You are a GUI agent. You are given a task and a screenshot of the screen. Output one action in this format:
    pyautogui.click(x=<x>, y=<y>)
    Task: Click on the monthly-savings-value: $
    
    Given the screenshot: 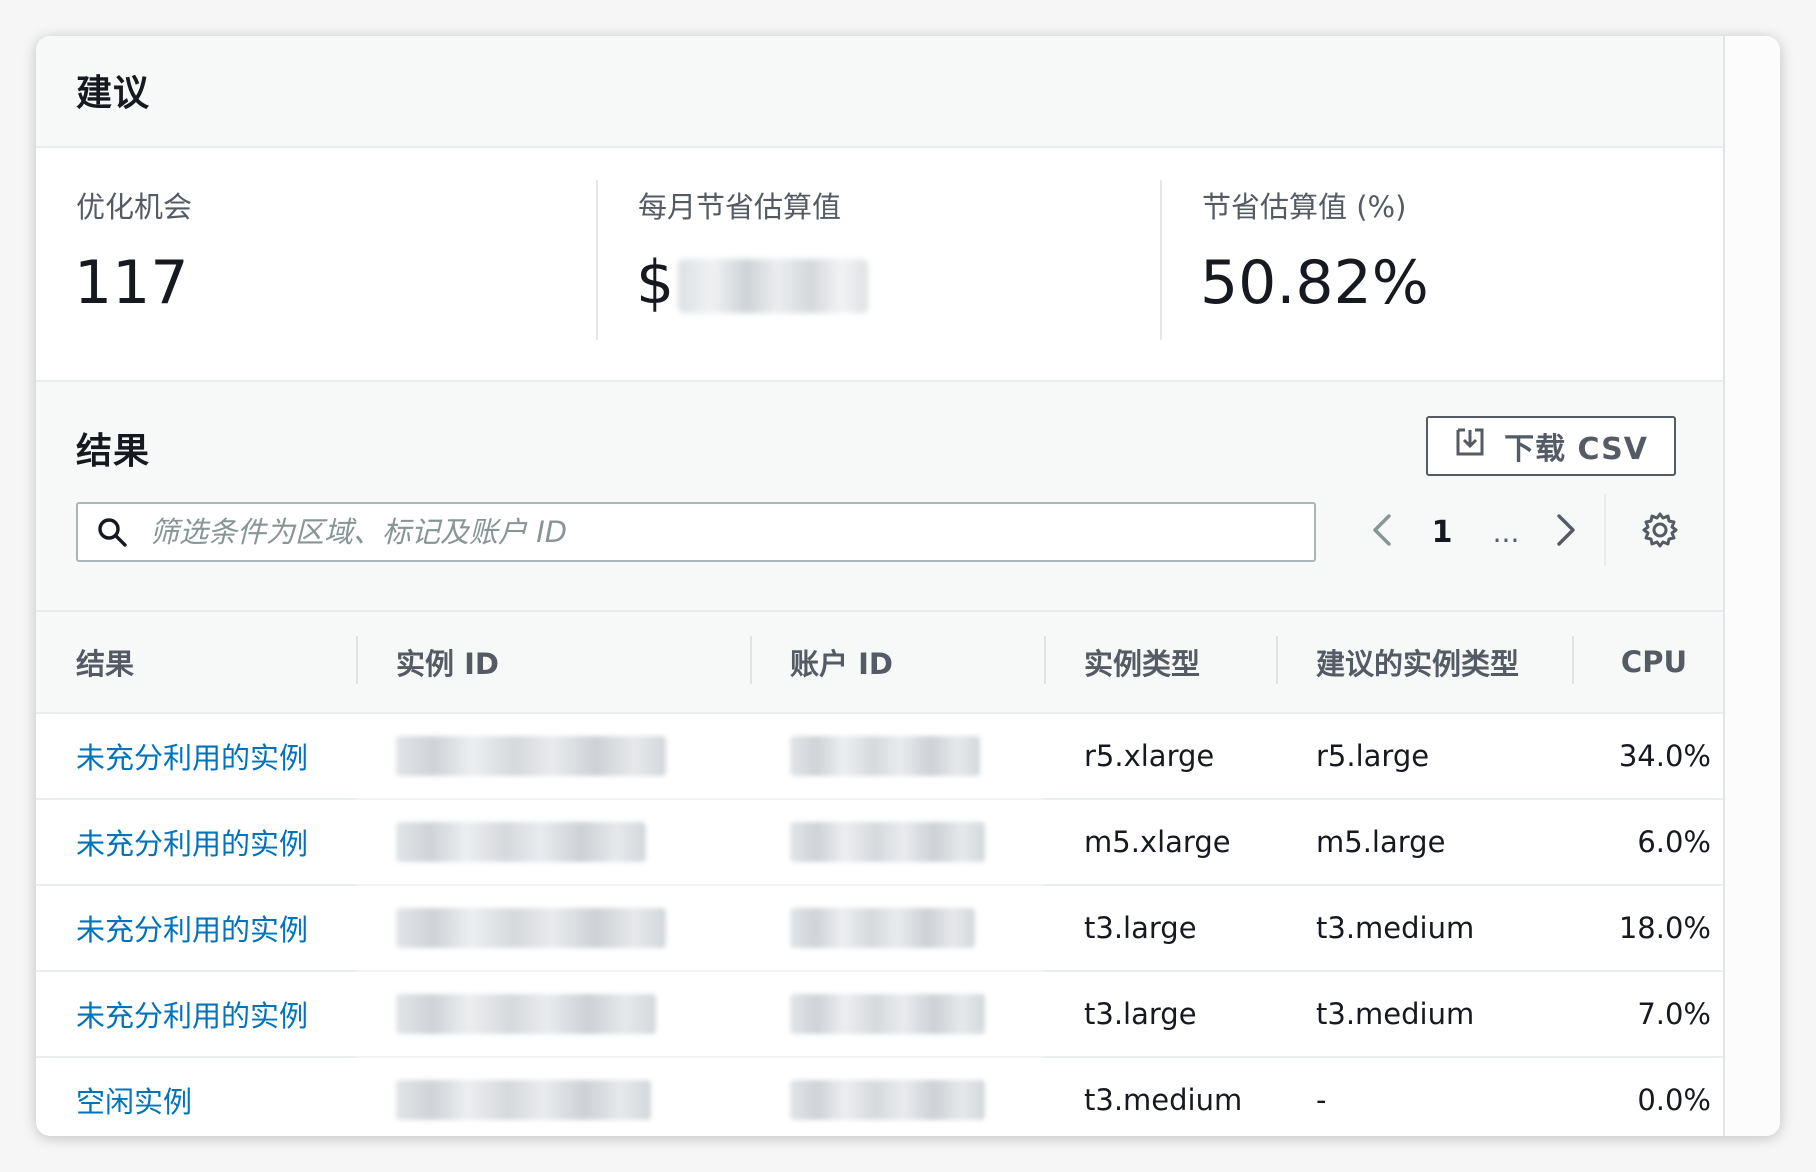 What is the action you would take?
    pyautogui.click(x=752, y=283)
    